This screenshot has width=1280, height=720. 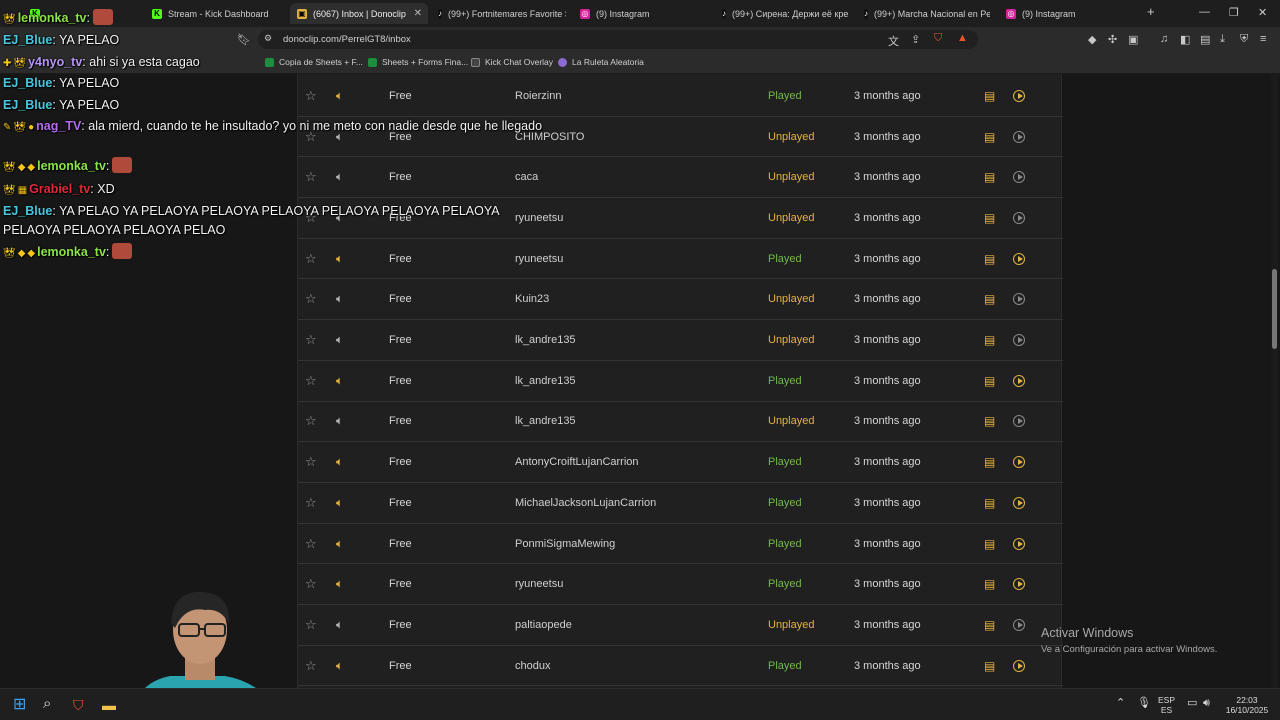 I want to click on clock: 22:03 16/10/2025, so click(x=1247, y=705).